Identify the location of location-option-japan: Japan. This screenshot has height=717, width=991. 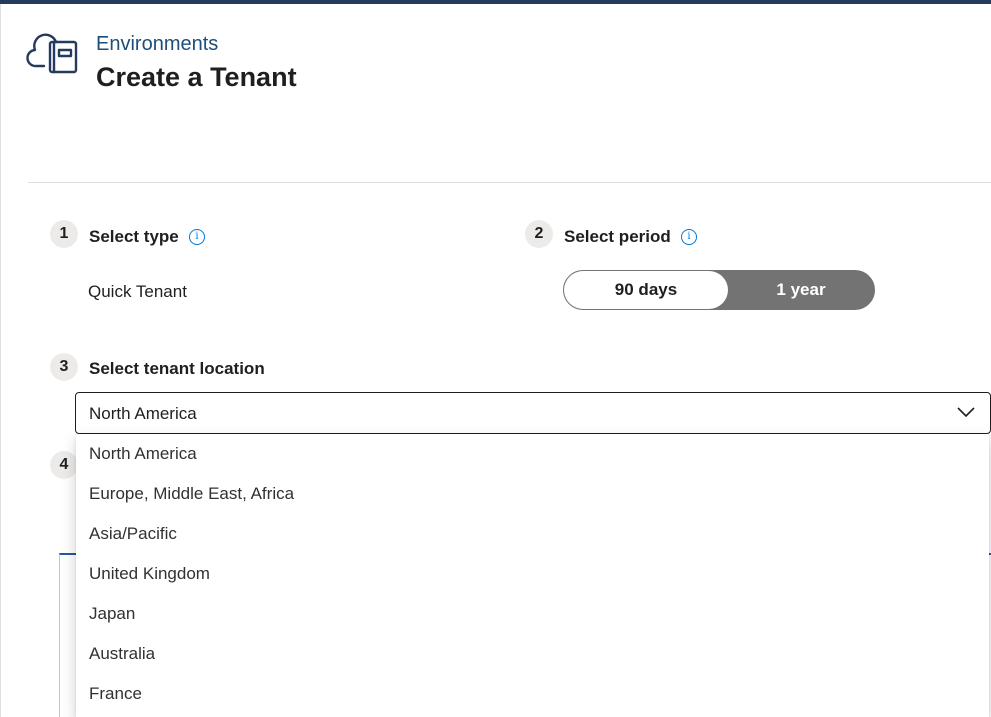
(532, 614).